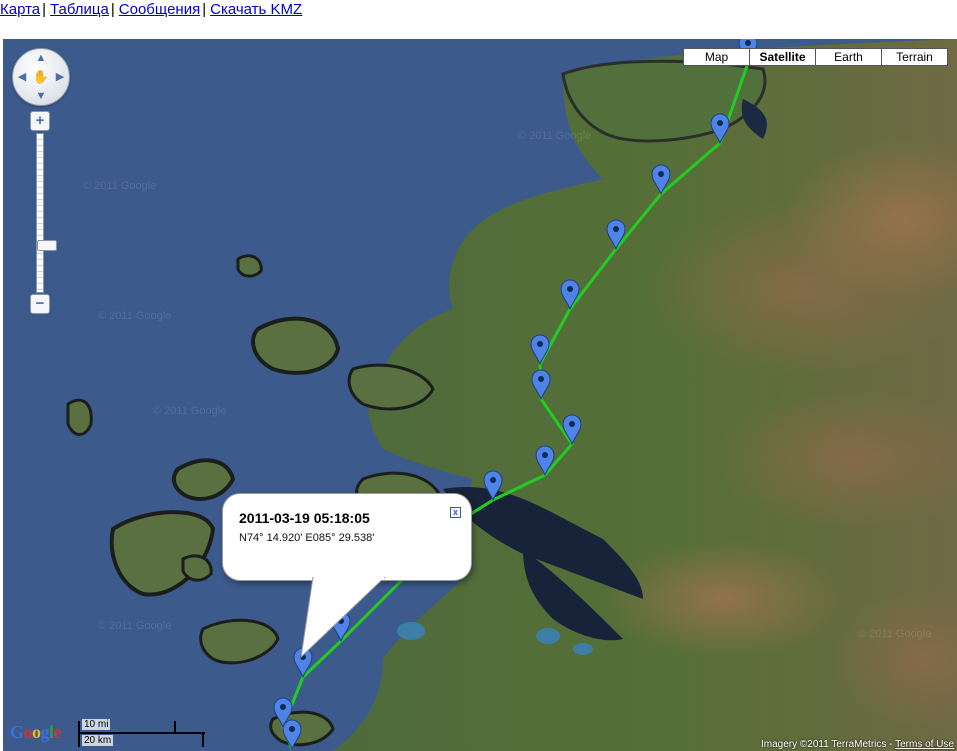 The width and height of the screenshot is (957, 751). I want to click on zoom-control: + −, so click(43, 214).